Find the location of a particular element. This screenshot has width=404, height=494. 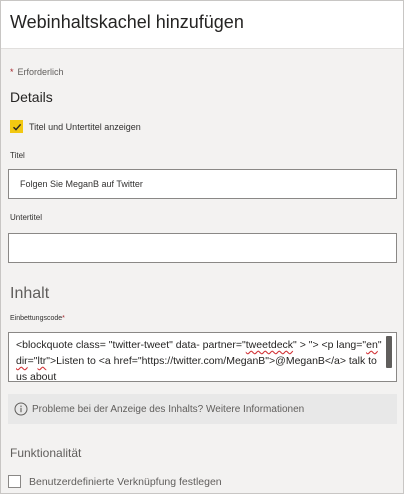

custom-link-option: Benutzerdefinierte Verknüpfung festlegen is located at coordinates (115, 481).